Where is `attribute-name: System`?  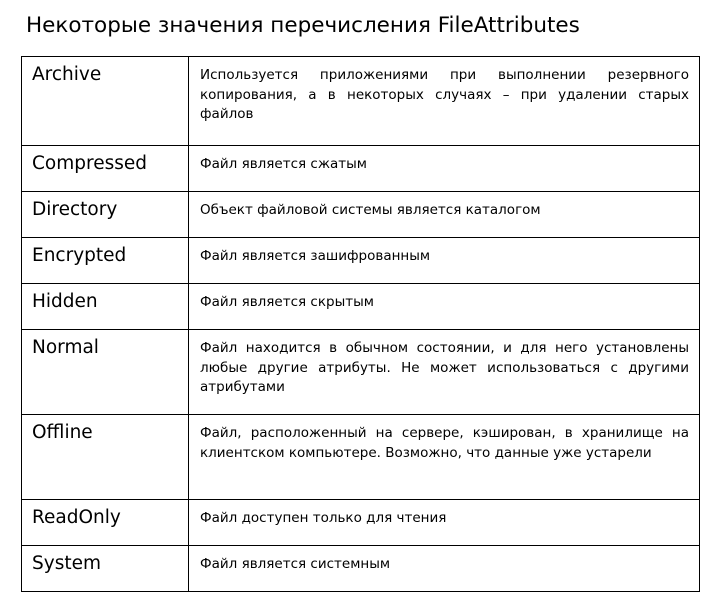
attribute-name: System is located at coordinates (66, 563).